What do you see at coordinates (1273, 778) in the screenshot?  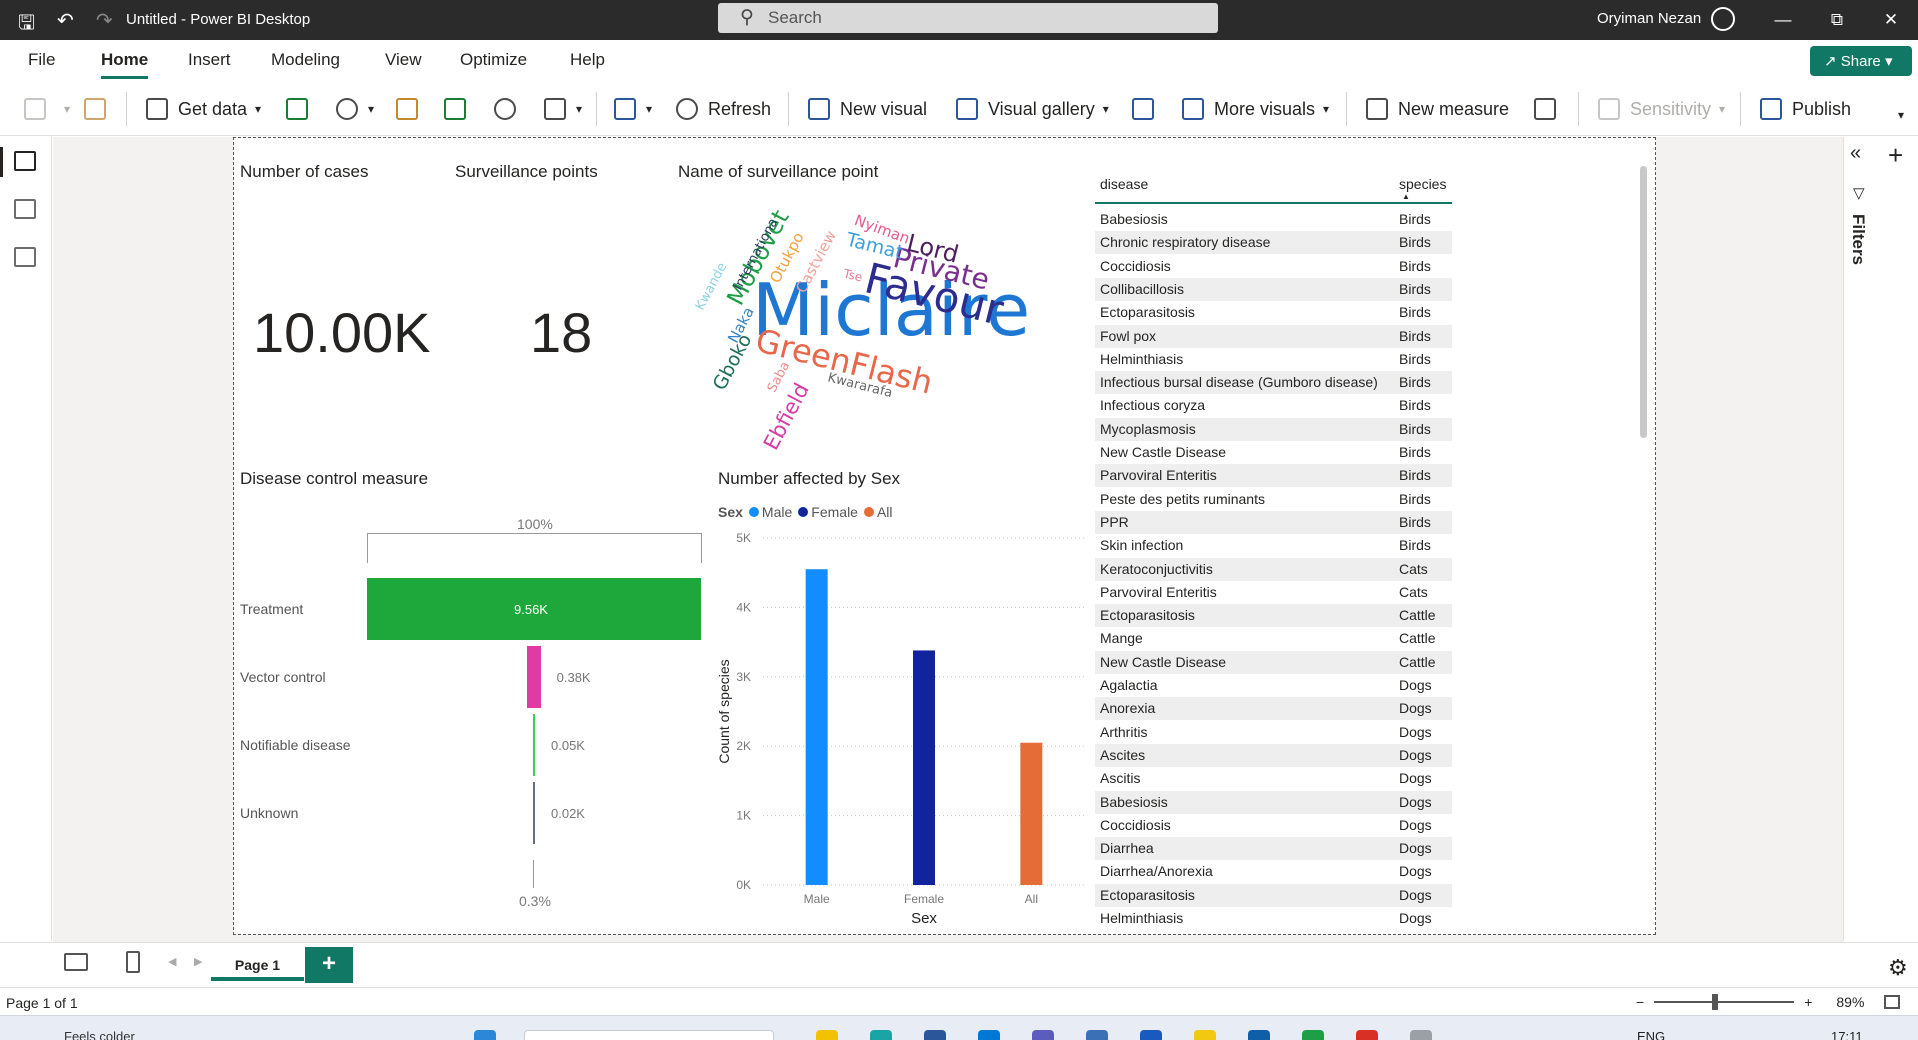 I see `table-row: Ascitis Dogs` at bounding box center [1273, 778].